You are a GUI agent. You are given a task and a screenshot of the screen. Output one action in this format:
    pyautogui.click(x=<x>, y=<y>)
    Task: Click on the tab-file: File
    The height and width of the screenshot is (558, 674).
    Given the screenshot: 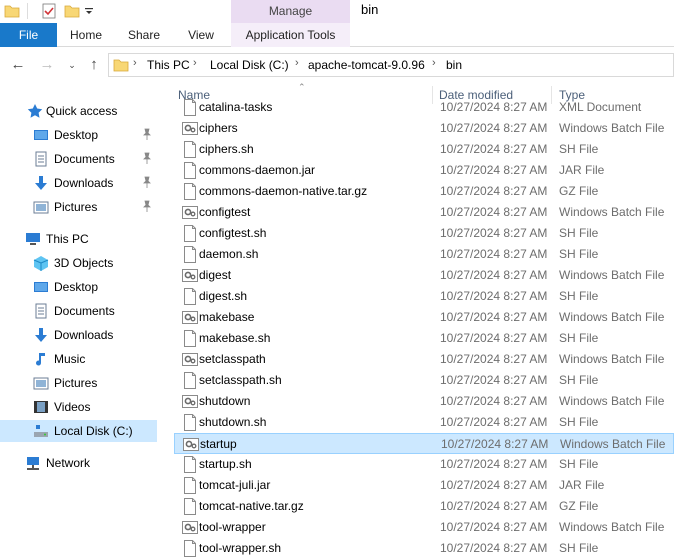 What is the action you would take?
    pyautogui.click(x=28, y=35)
    